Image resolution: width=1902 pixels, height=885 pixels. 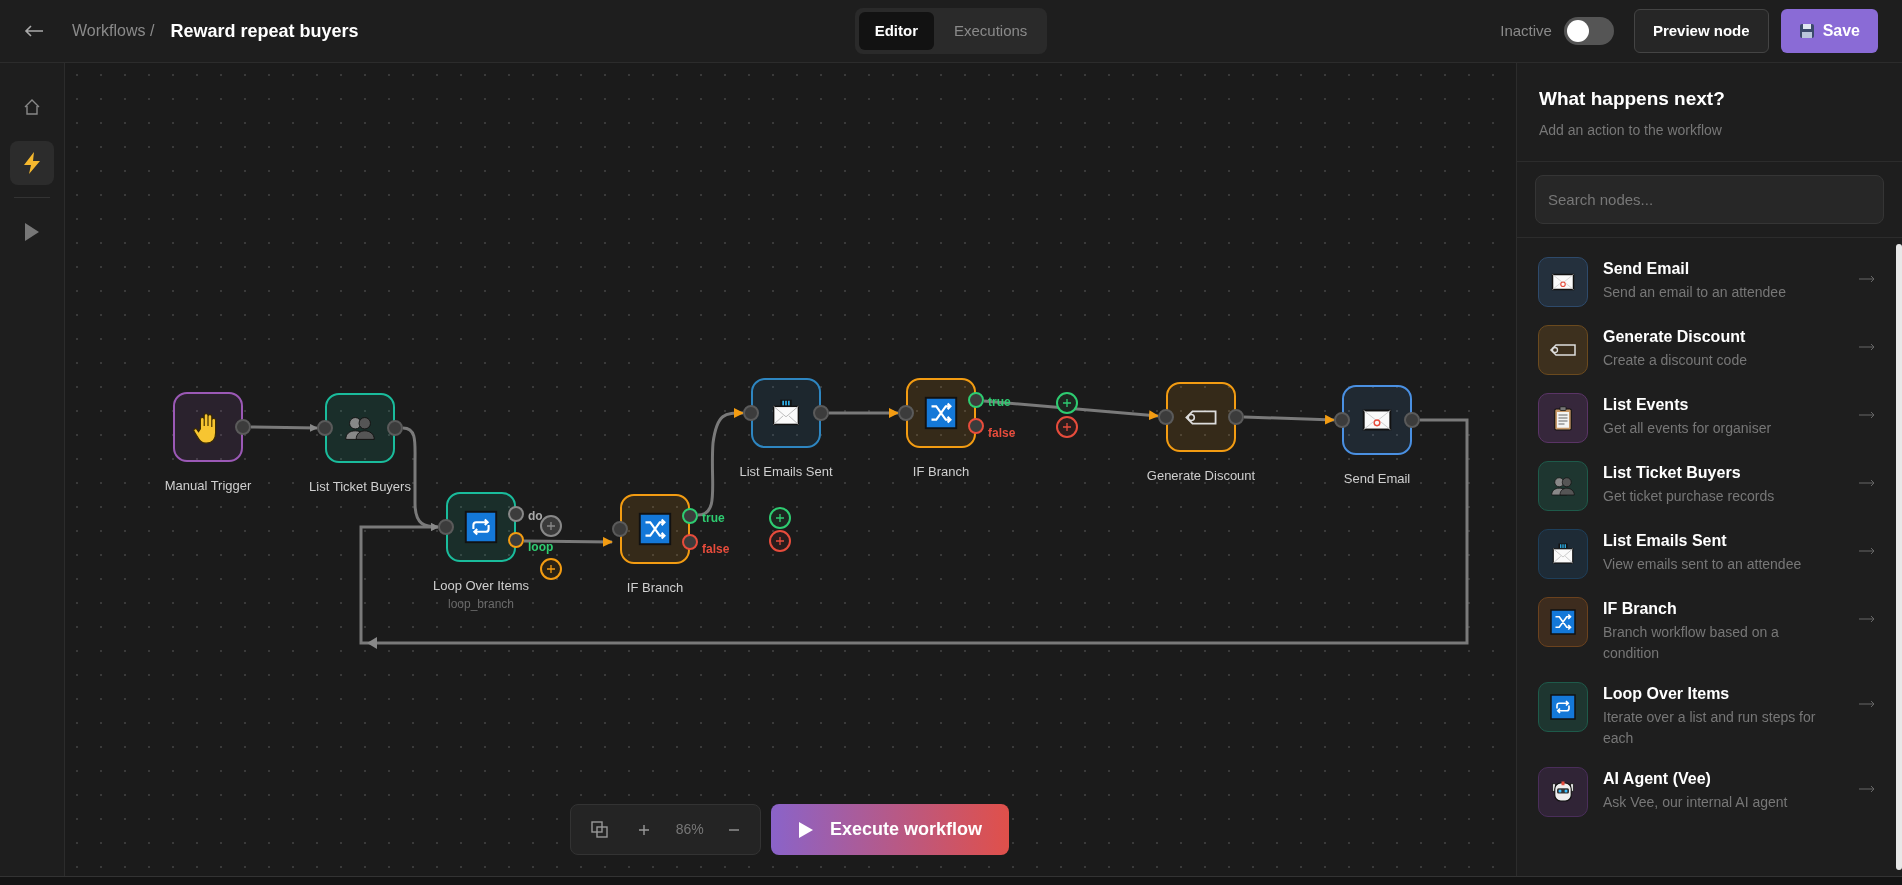 I want to click on minus-icon, so click(x=733, y=829).